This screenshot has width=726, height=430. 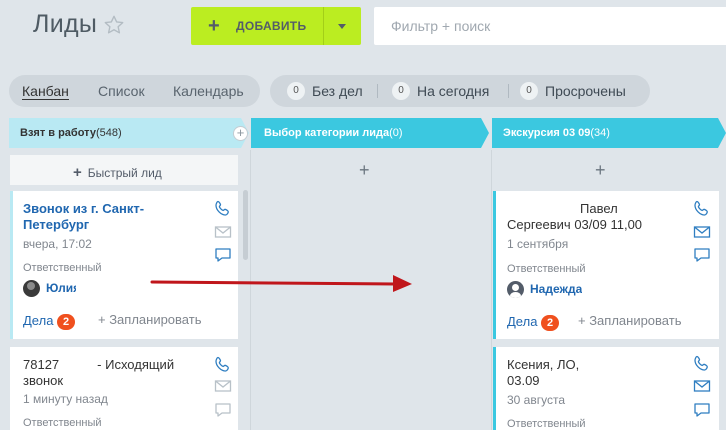 I want to click on quick-lead-label: + Быстрый лид, so click(x=117, y=172).